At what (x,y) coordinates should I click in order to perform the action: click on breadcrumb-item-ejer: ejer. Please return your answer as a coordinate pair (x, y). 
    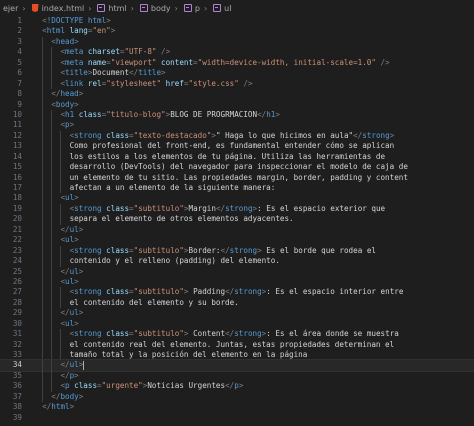
    Looking at the image, I should click on (10, 8).